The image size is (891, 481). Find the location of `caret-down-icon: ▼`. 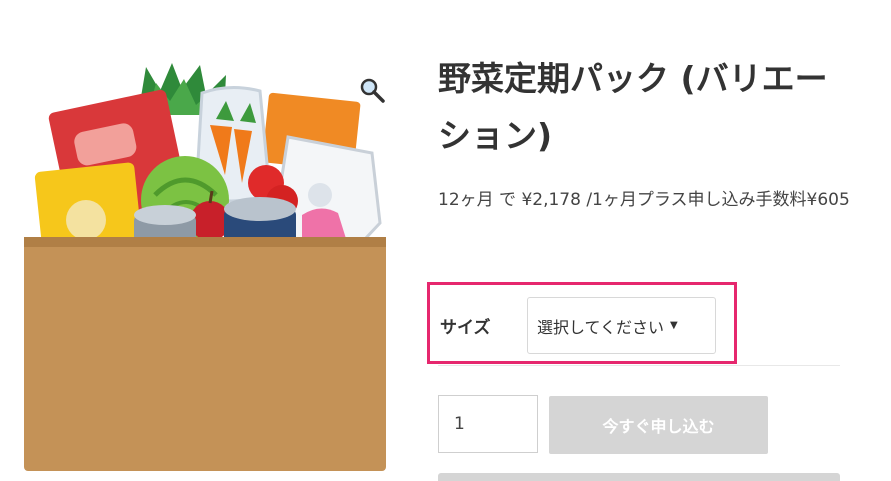

caret-down-icon: ▼ is located at coordinates (674, 325).